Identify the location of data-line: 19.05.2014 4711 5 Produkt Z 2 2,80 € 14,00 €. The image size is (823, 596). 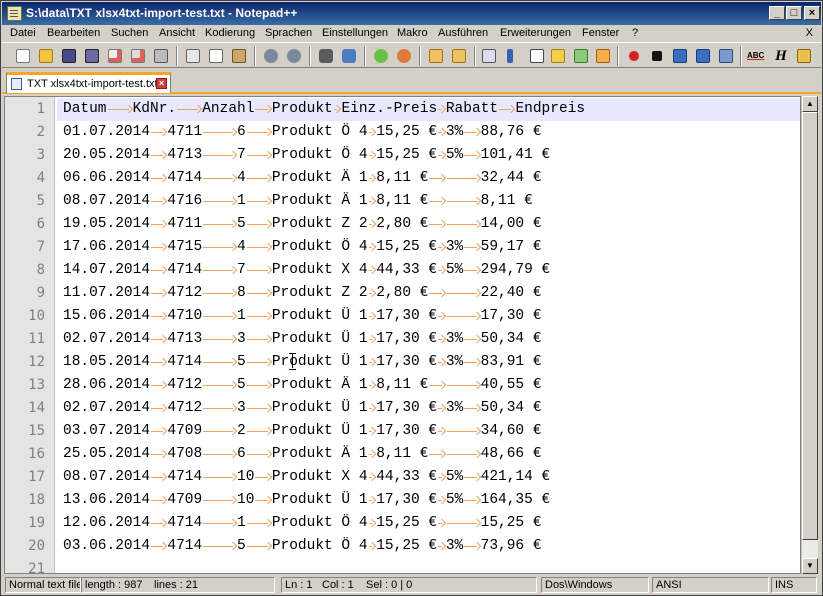
(302, 224).